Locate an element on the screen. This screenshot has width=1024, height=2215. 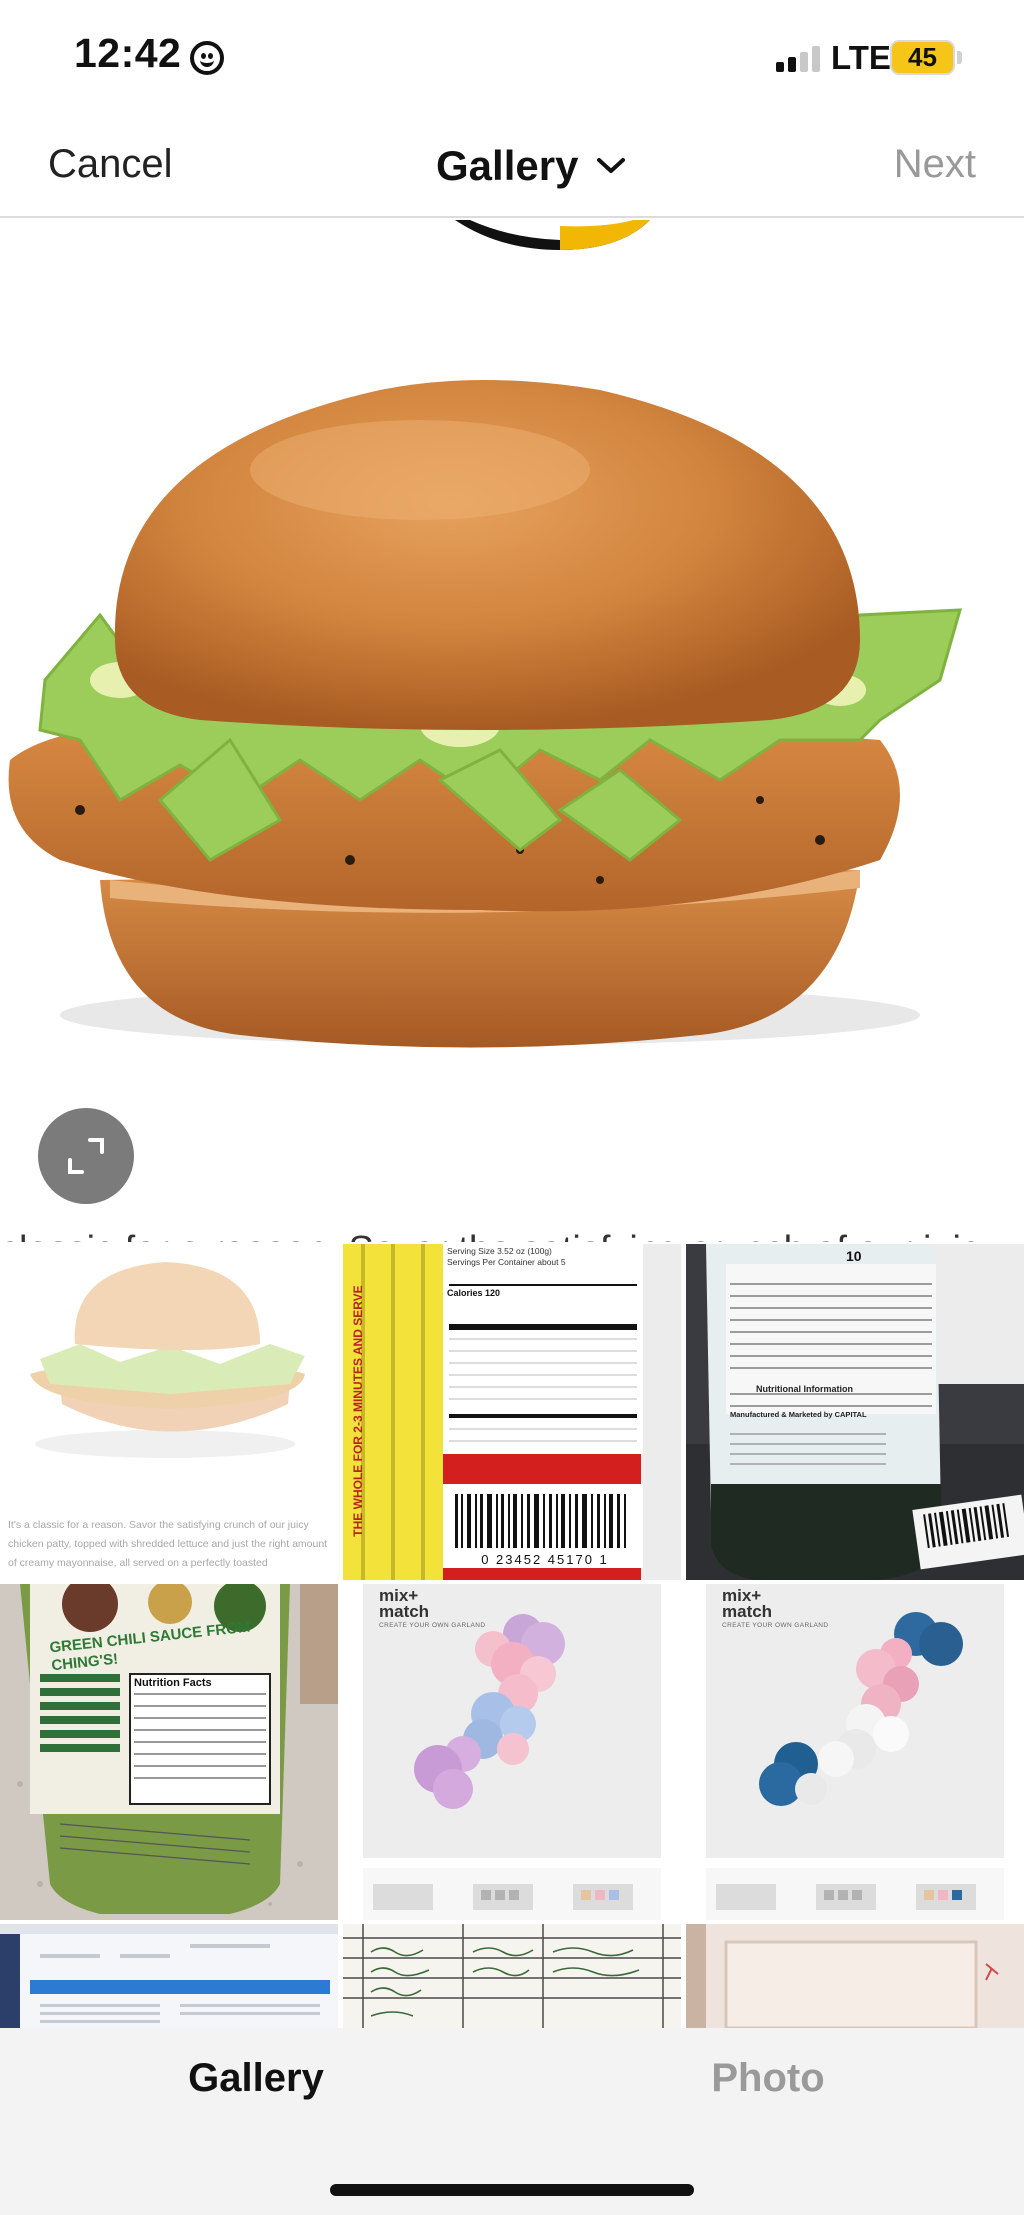
battery-icon: 45 is located at coordinates (922, 57).